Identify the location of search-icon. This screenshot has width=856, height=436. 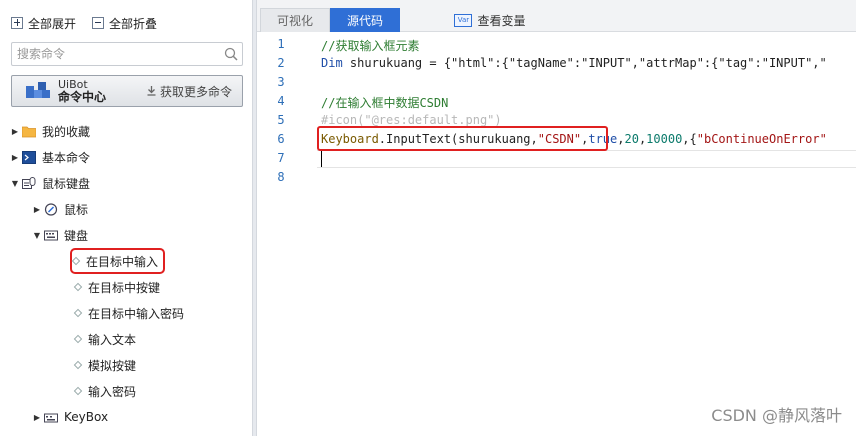
(231, 54).